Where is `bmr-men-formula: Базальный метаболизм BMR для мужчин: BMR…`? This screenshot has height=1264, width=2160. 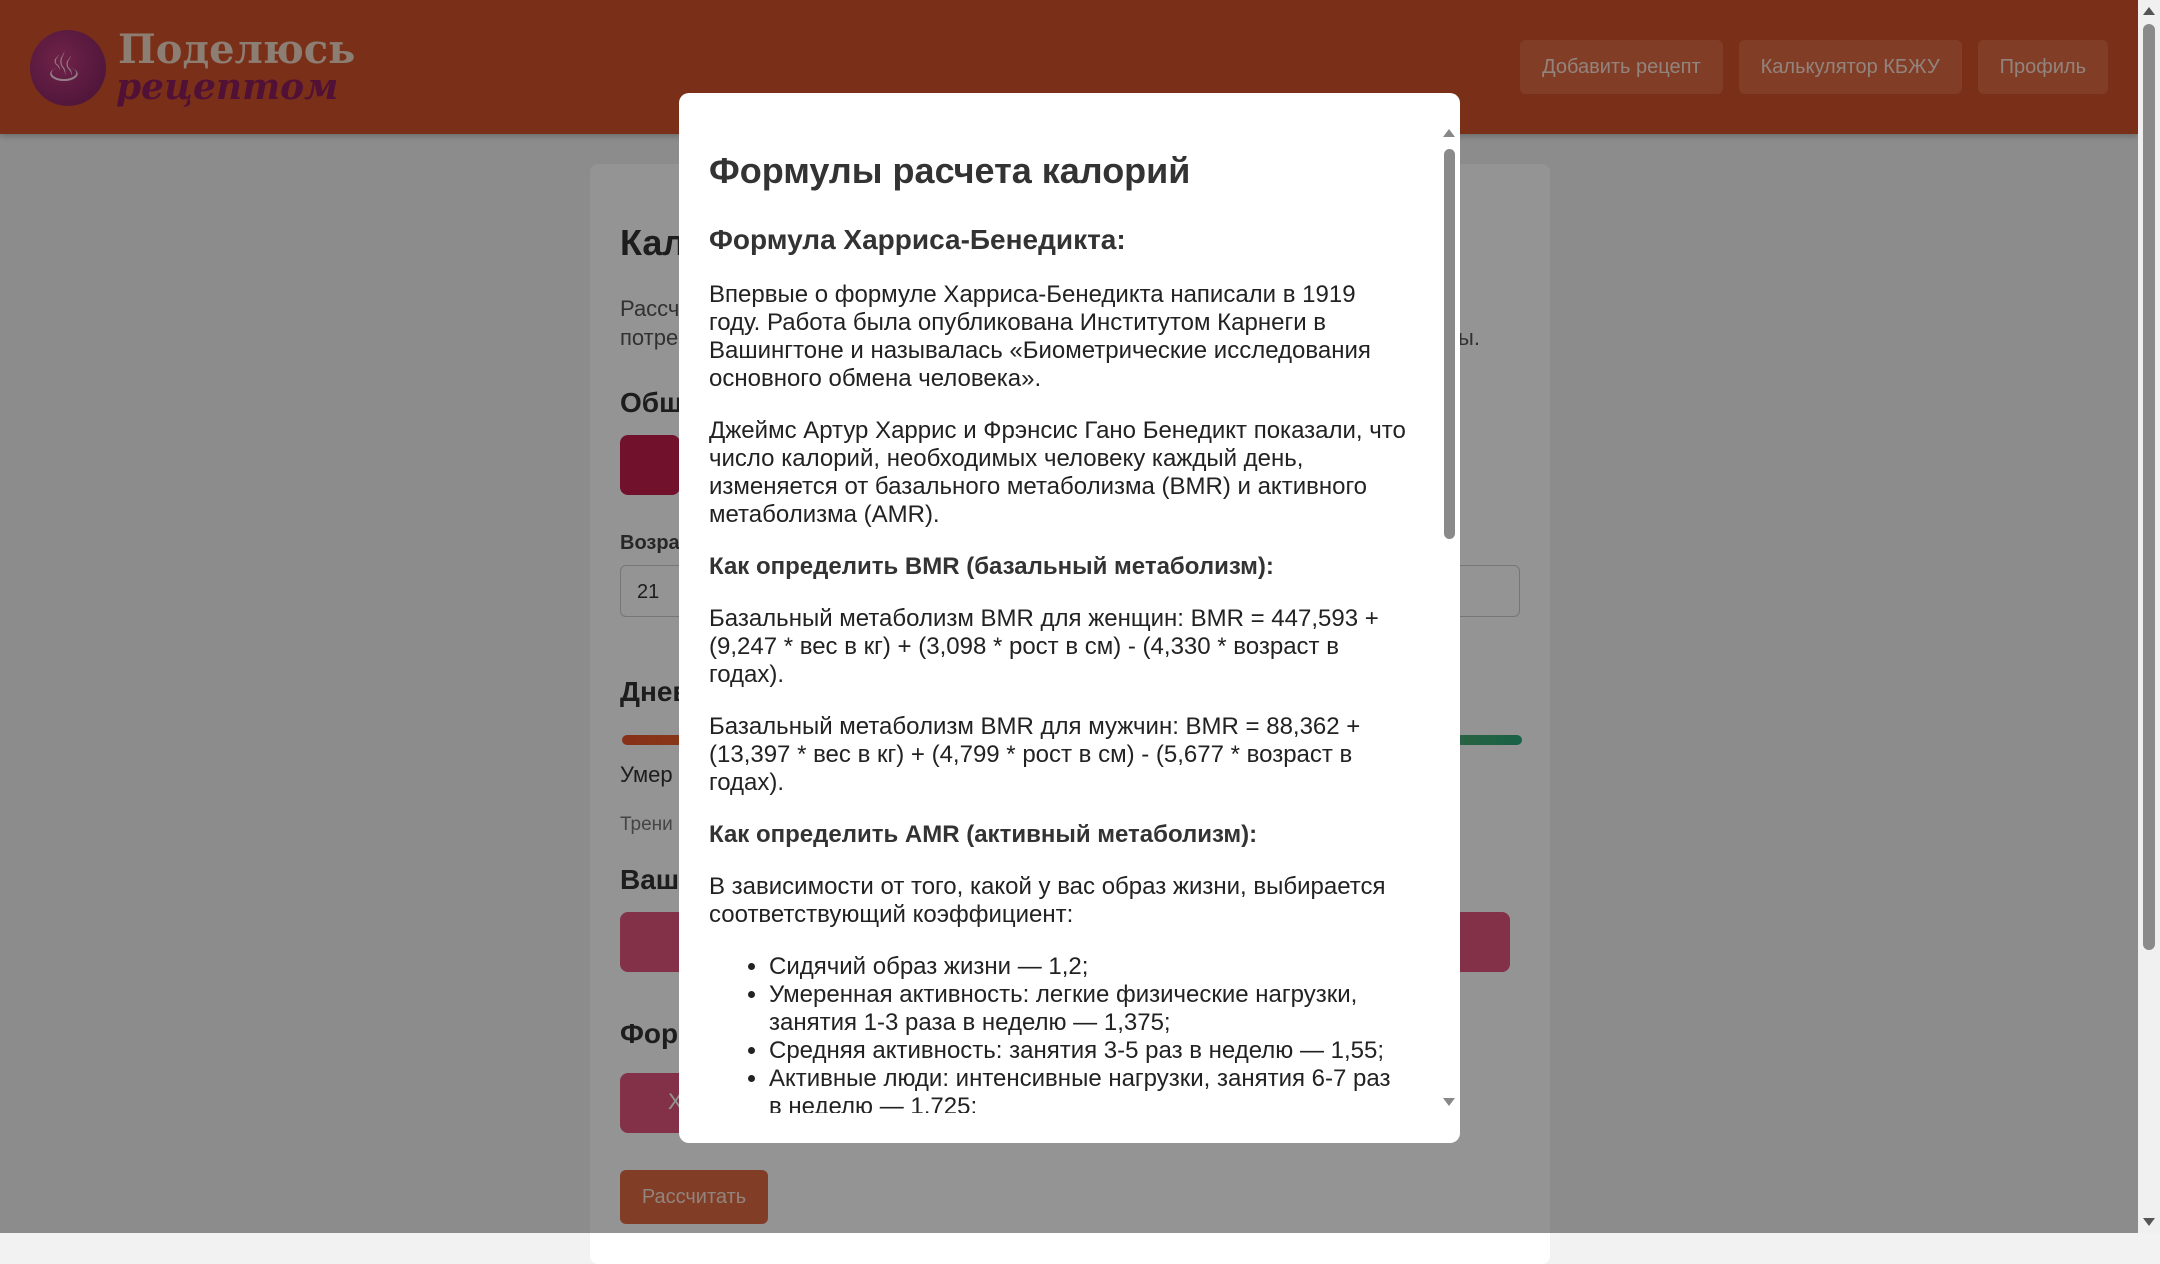 bmr-men-formula: Базальный метаболизм BMR для мужчин: BMR… is located at coordinates (1035, 754).